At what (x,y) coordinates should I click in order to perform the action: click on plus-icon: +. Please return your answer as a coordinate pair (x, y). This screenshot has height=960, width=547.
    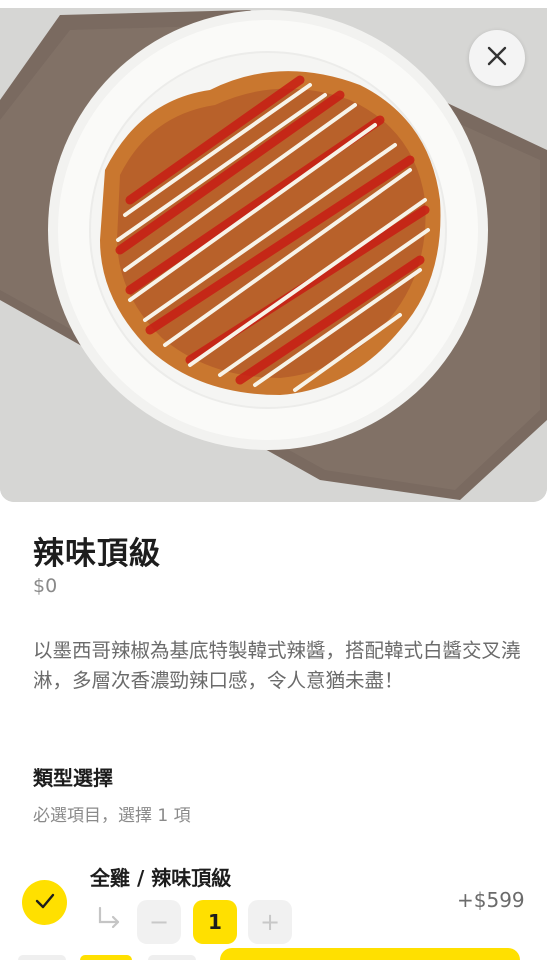
    Looking at the image, I should click on (270, 922).